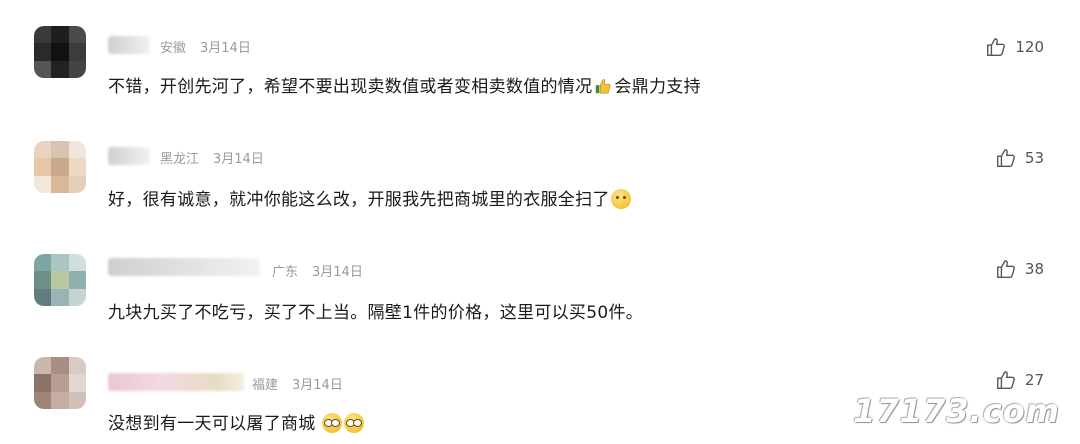 The image size is (1080, 444). Describe the element at coordinates (1019, 269) in the screenshot. I see `like-button: 38` at that location.